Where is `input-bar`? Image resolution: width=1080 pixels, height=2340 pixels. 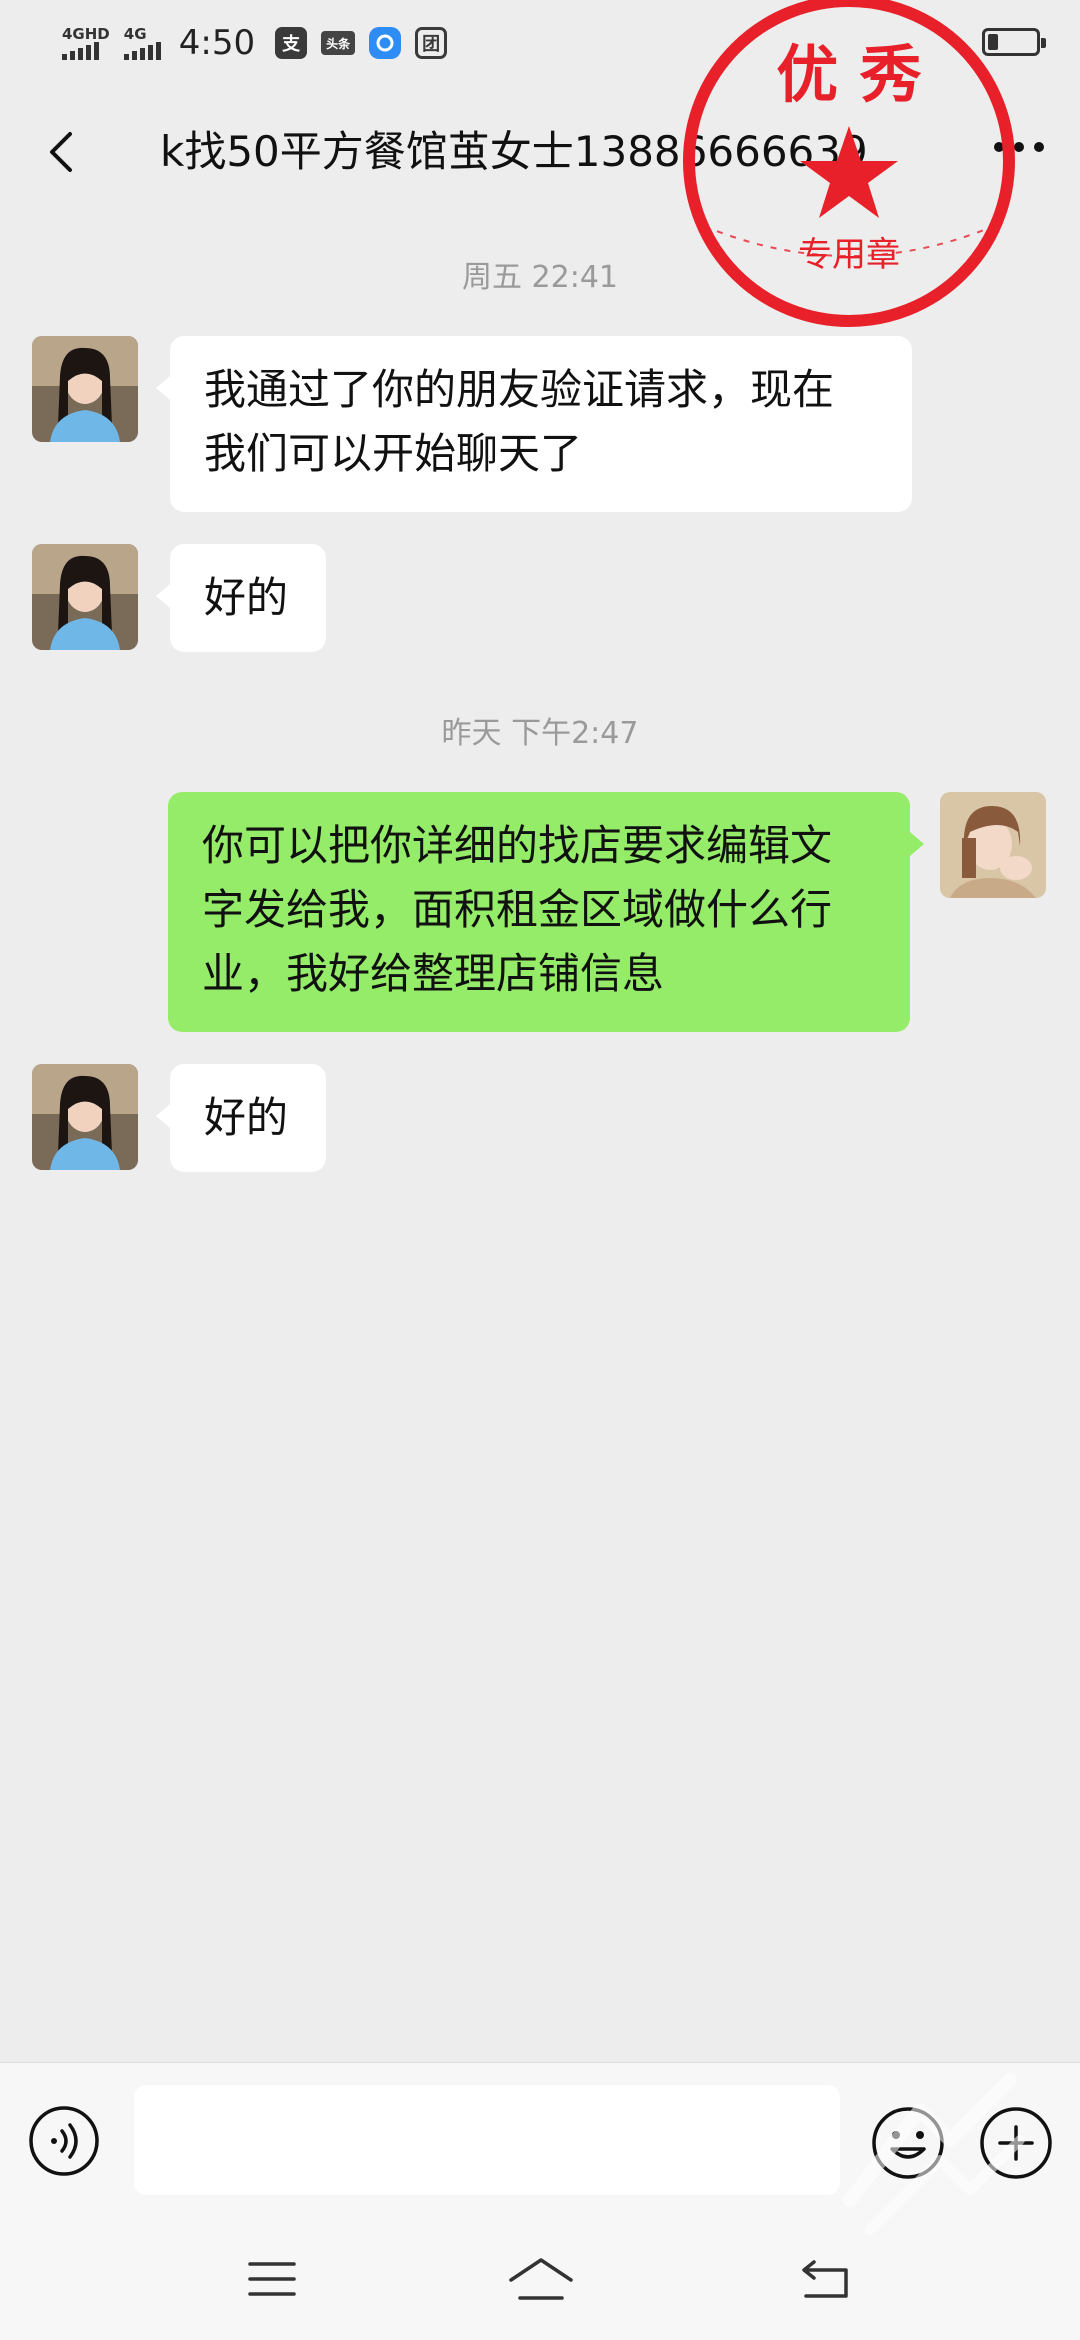
input-bar is located at coordinates (540, 2142).